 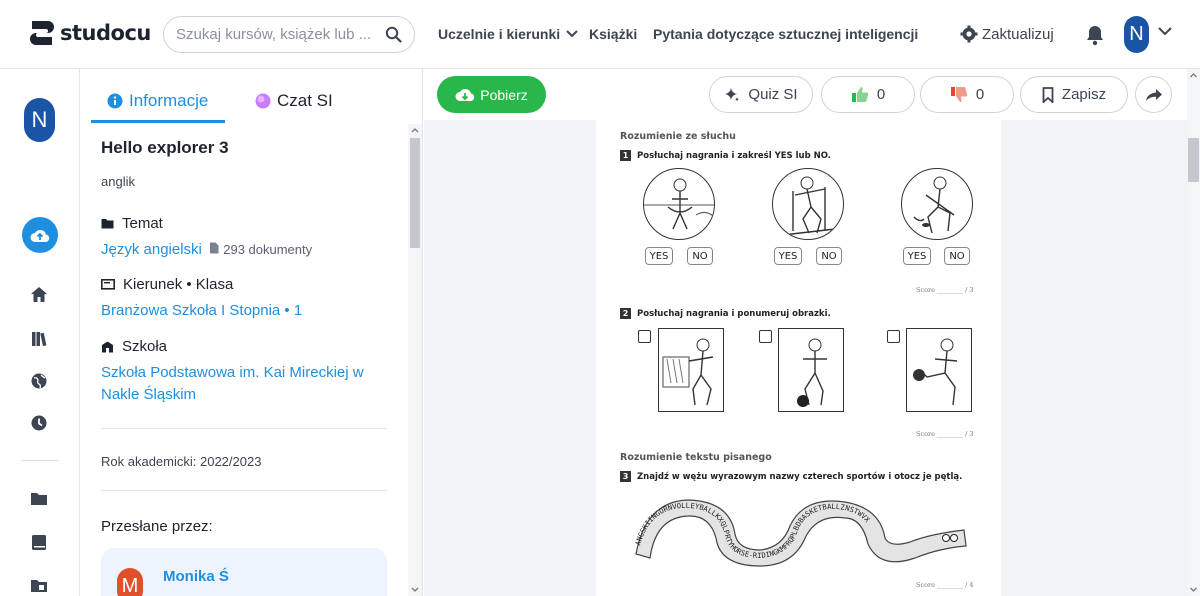 I want to click on school-link-line1: Szkoła Podstawowa im. Kai Mireckiej w, so click(x=232, y=373).